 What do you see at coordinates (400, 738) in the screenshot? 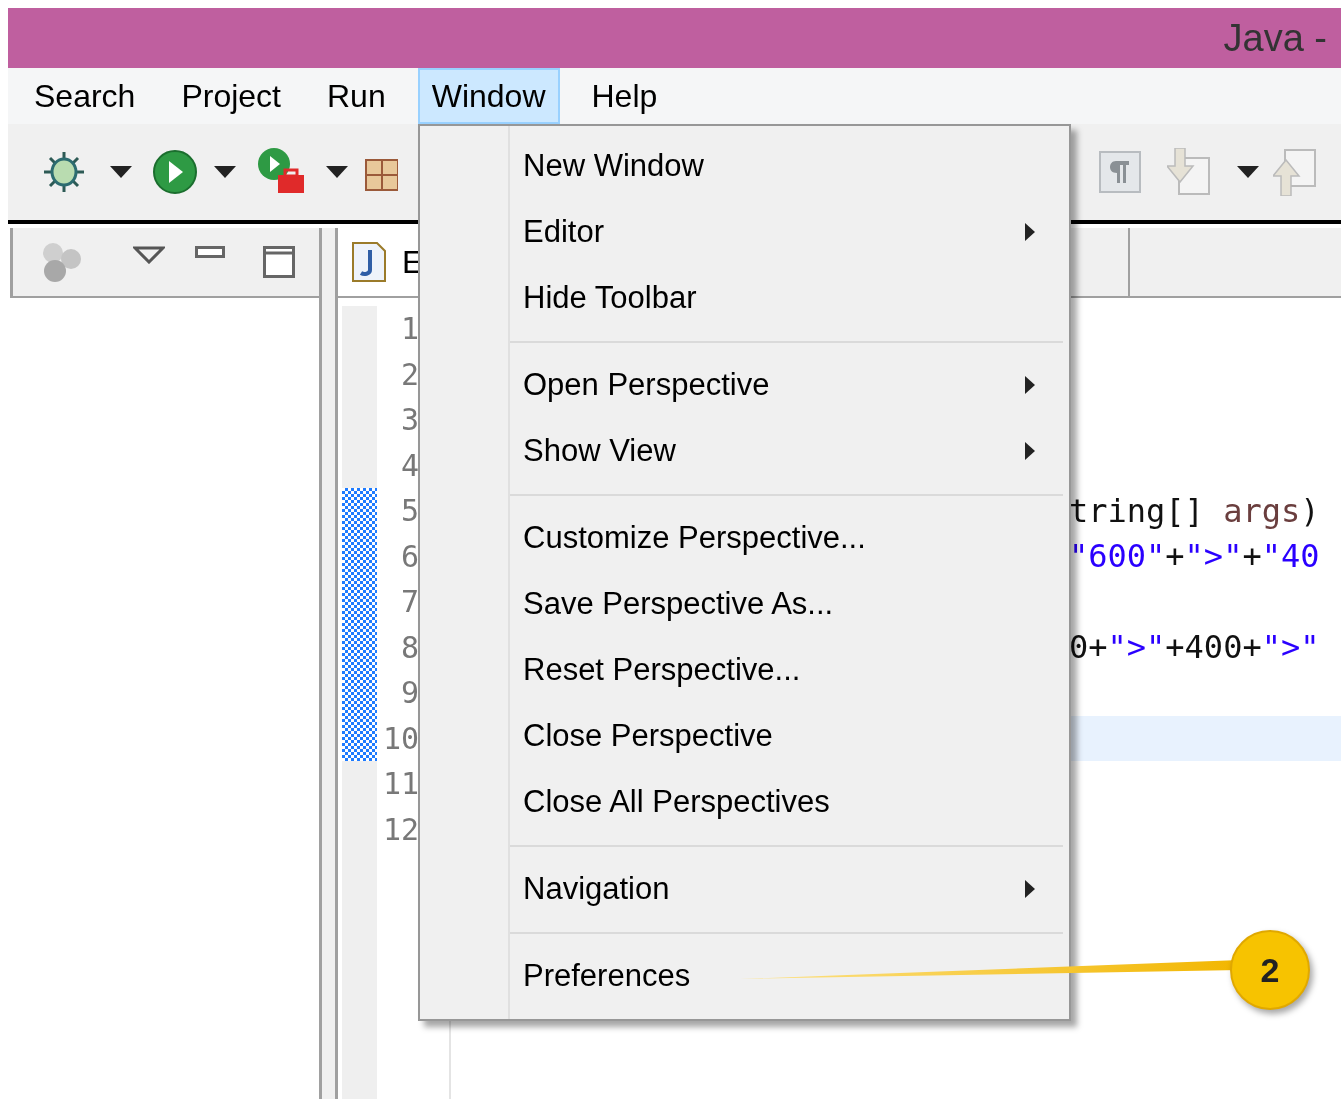
I see `line-number: 10` at bounding box center [400, 738].